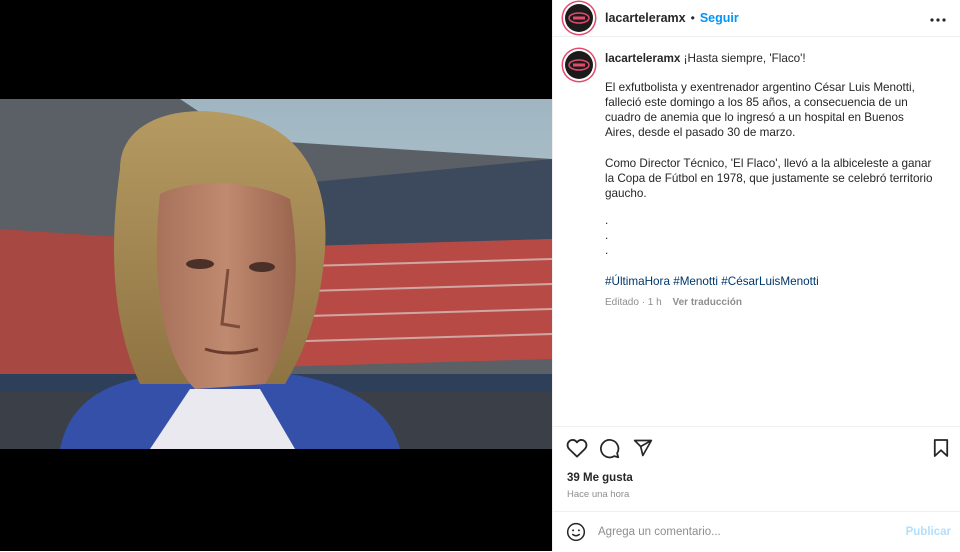 The width and height of the screenshot is (960, 552). Describe the element at coordinates (756, 446) in the screenshot. I see `action-bar` at that location.